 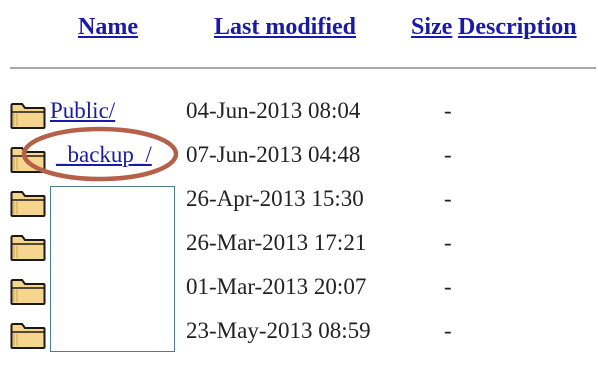 I want to click on column-header-name: Name, so click(x=108, y=27).